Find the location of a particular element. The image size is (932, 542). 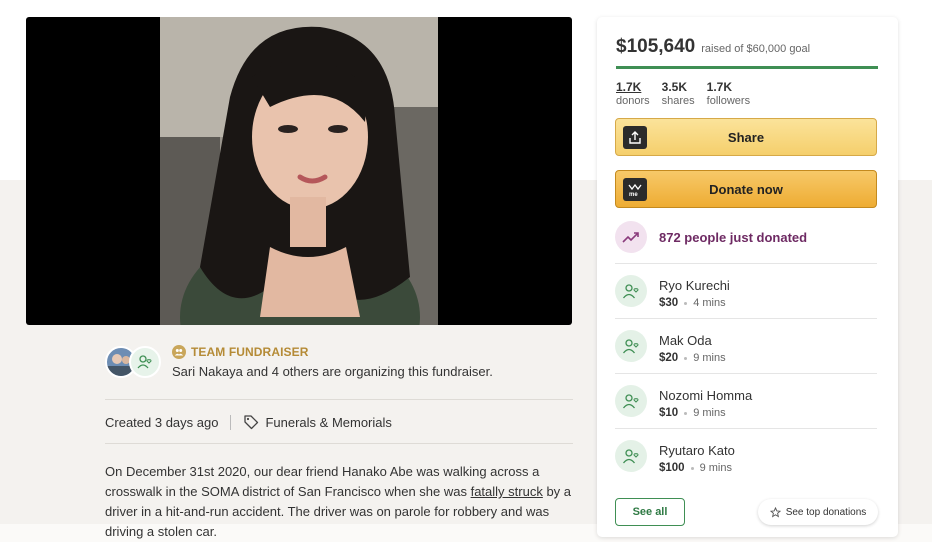

donation-details: $30 4 mins is located at coordinates (692, 303).